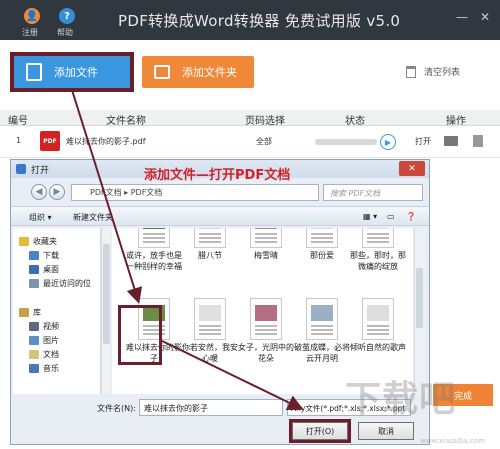 The image size is (500, 449). I want to click on nav-recent: 最近访问的位, so click(60, 283).